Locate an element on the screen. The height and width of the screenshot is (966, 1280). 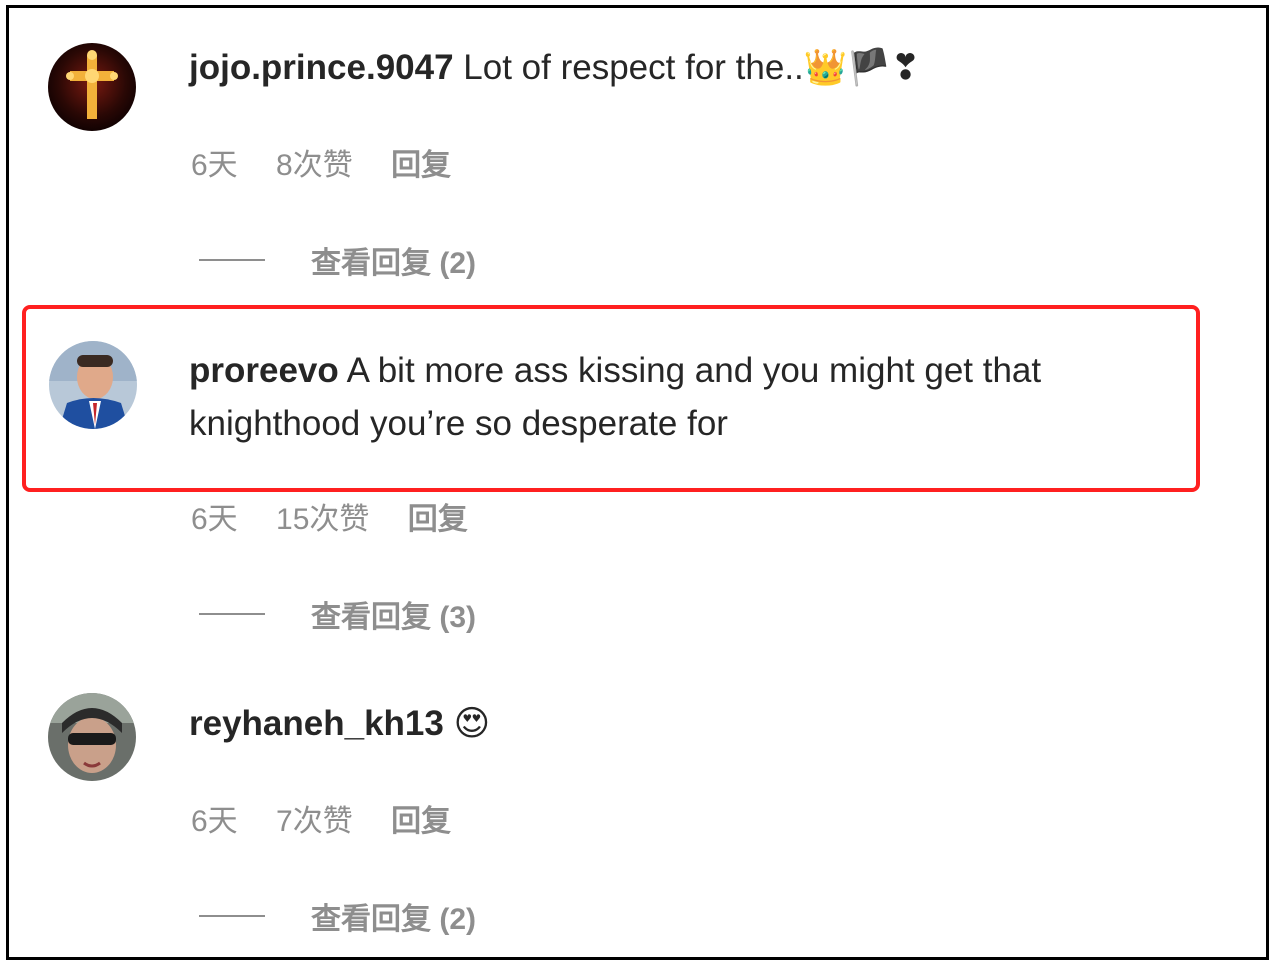
comment-meta: 6天 7次赞 回复 is located at coordinates (336, 818).